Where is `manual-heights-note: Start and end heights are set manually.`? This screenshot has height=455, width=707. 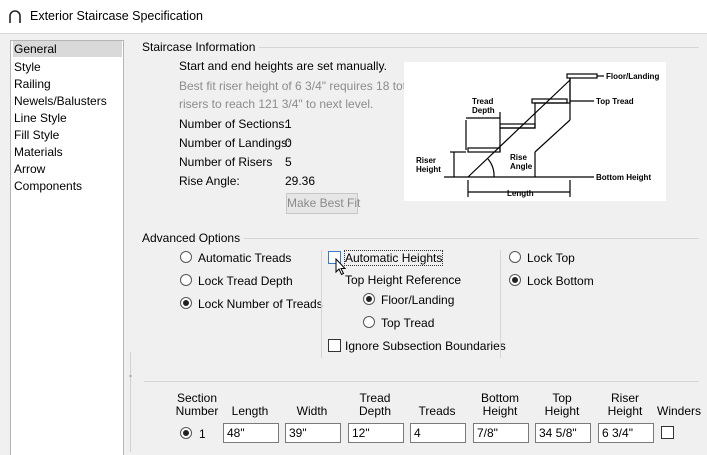 manual-heights-note: Start and end heights are set manually. is located at coordinates (283, 66).